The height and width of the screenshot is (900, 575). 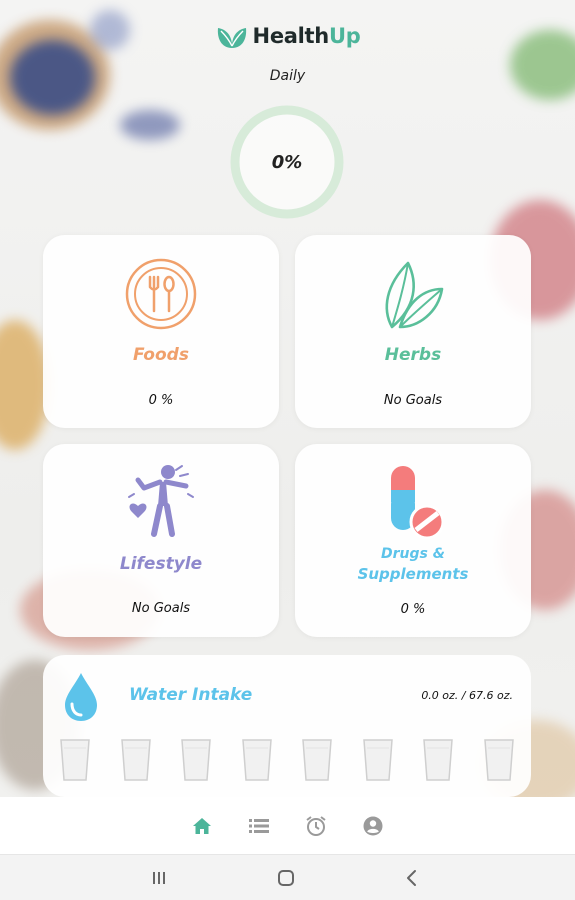 I want to click on herb-leaf-icon, so click(x=414, y=295).